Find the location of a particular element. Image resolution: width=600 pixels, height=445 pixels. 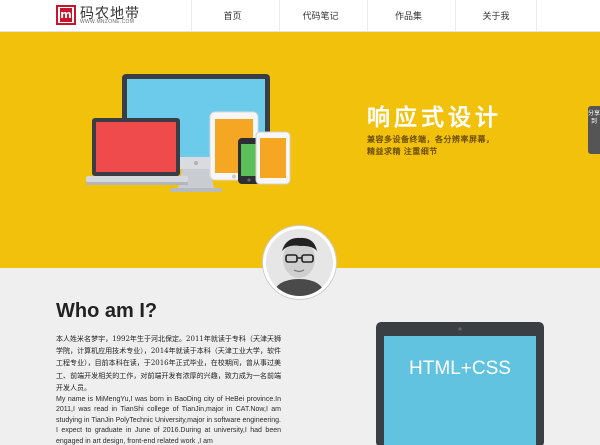

nav-item-portfolio: 作品集 is located at coordinates (408, 16).